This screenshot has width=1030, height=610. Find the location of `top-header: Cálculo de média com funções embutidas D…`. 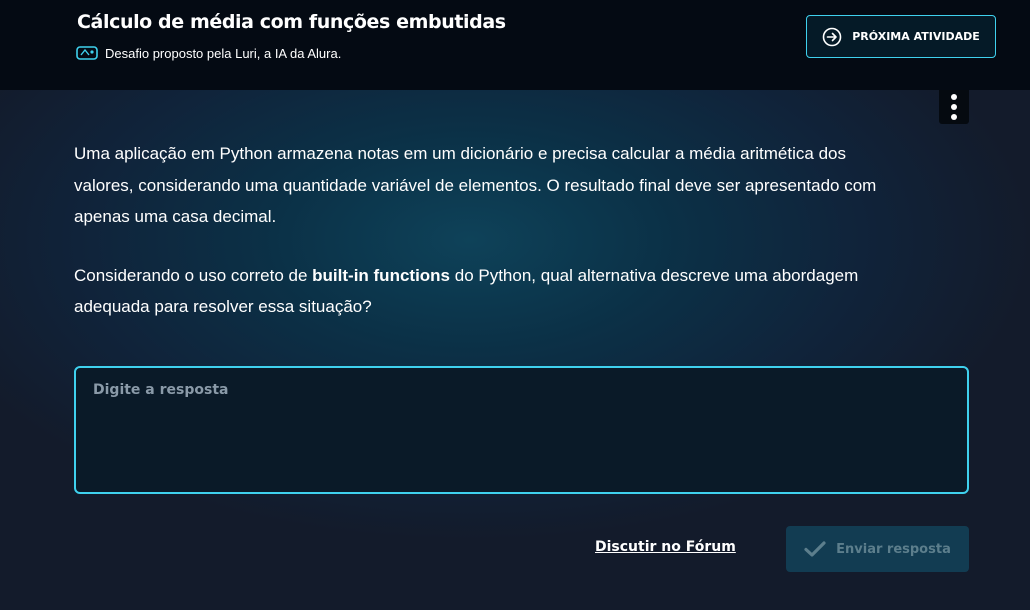

top-header: Cálculo de média com funções embutidas D… is located at coordinates (515, 45).